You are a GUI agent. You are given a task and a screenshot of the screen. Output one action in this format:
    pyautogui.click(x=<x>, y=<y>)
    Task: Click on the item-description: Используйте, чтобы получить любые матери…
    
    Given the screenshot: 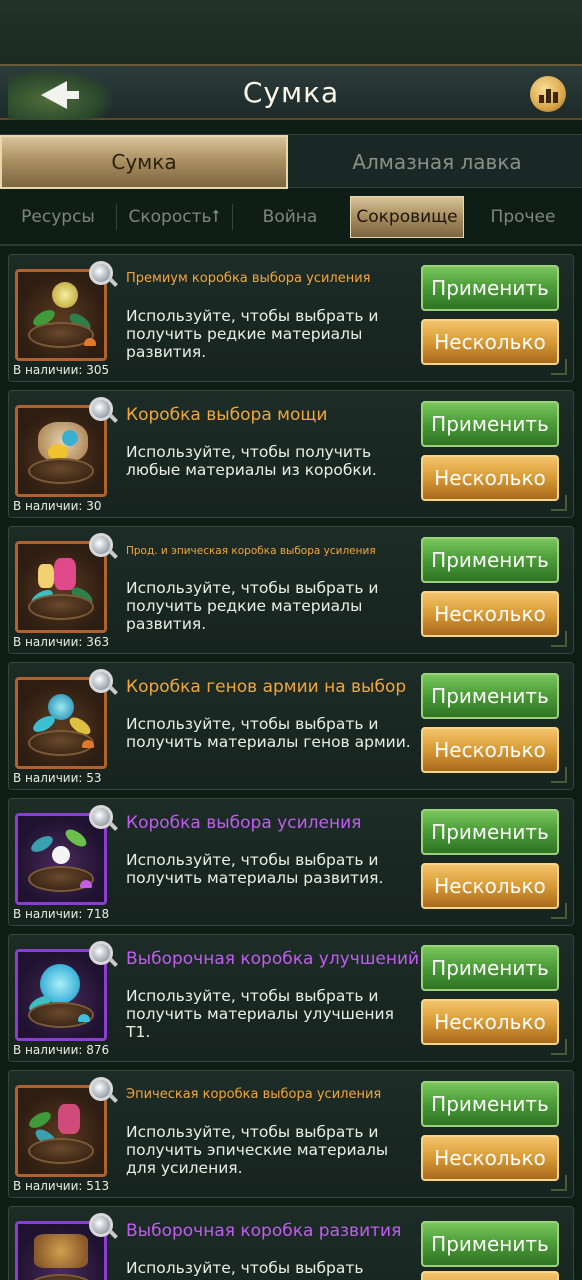 What is the action you would take?
    pyautogui.click(x=251, y=461)
    